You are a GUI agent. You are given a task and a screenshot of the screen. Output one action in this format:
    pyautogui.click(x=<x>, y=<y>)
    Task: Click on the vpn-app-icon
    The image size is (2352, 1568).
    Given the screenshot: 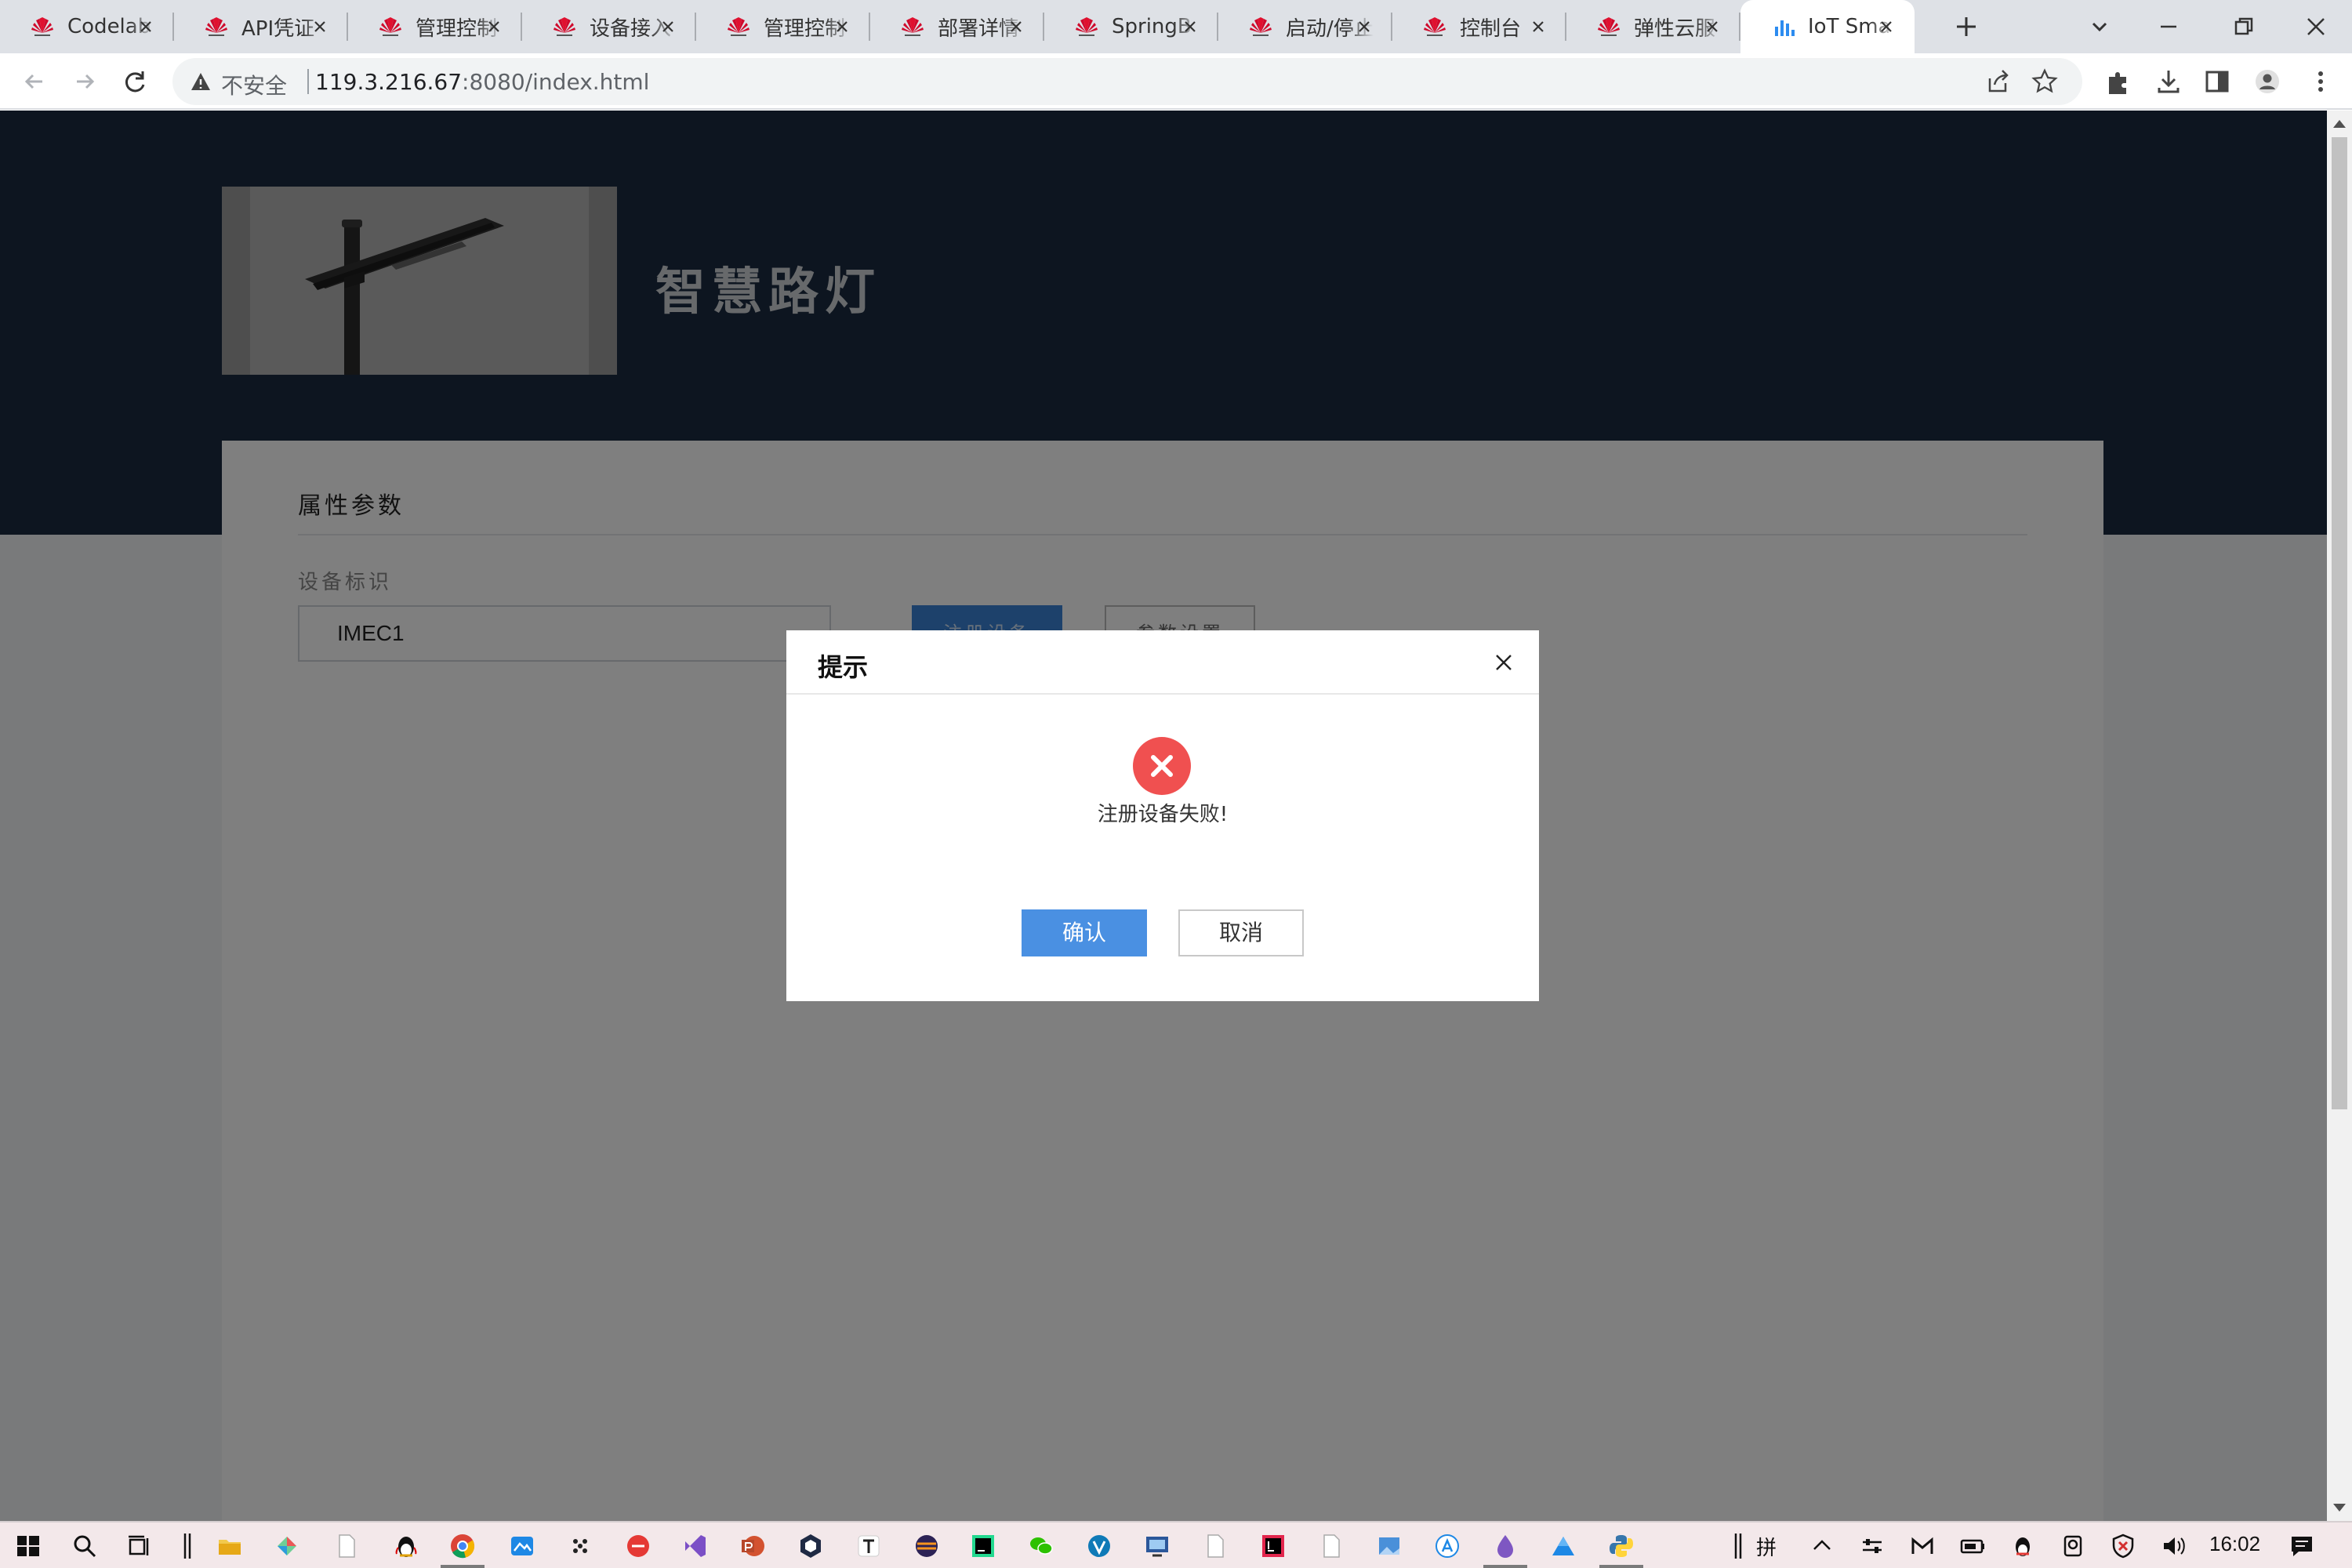 What is the action you would take?
    pyautogui.click(x=1099, y=1546)
    